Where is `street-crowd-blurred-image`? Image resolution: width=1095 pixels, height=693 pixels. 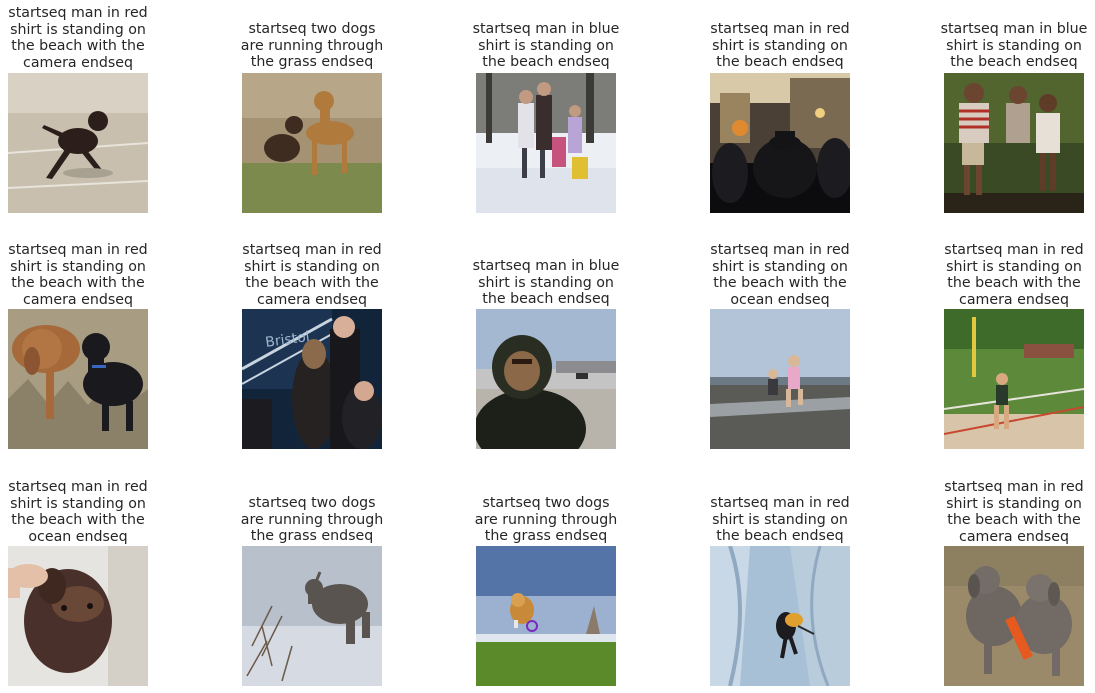
street-crowd-blurred-image is located at coordinates (780, 143).